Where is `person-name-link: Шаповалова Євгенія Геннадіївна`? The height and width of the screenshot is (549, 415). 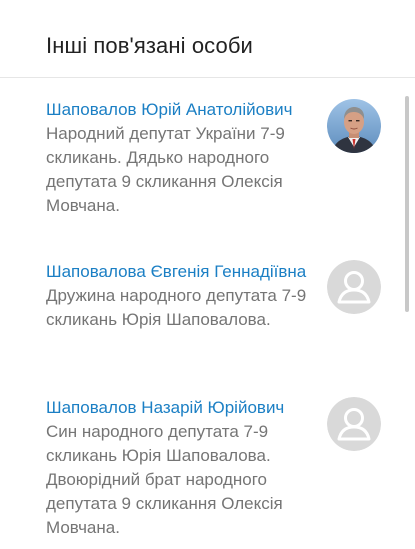 person-name-link: Шаповалова Євгенія Геннадіївна is located at coordinates (181, 272).